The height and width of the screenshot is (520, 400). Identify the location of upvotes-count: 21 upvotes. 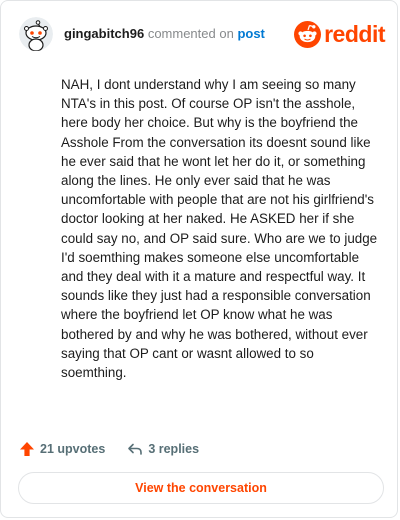
(73, 449).